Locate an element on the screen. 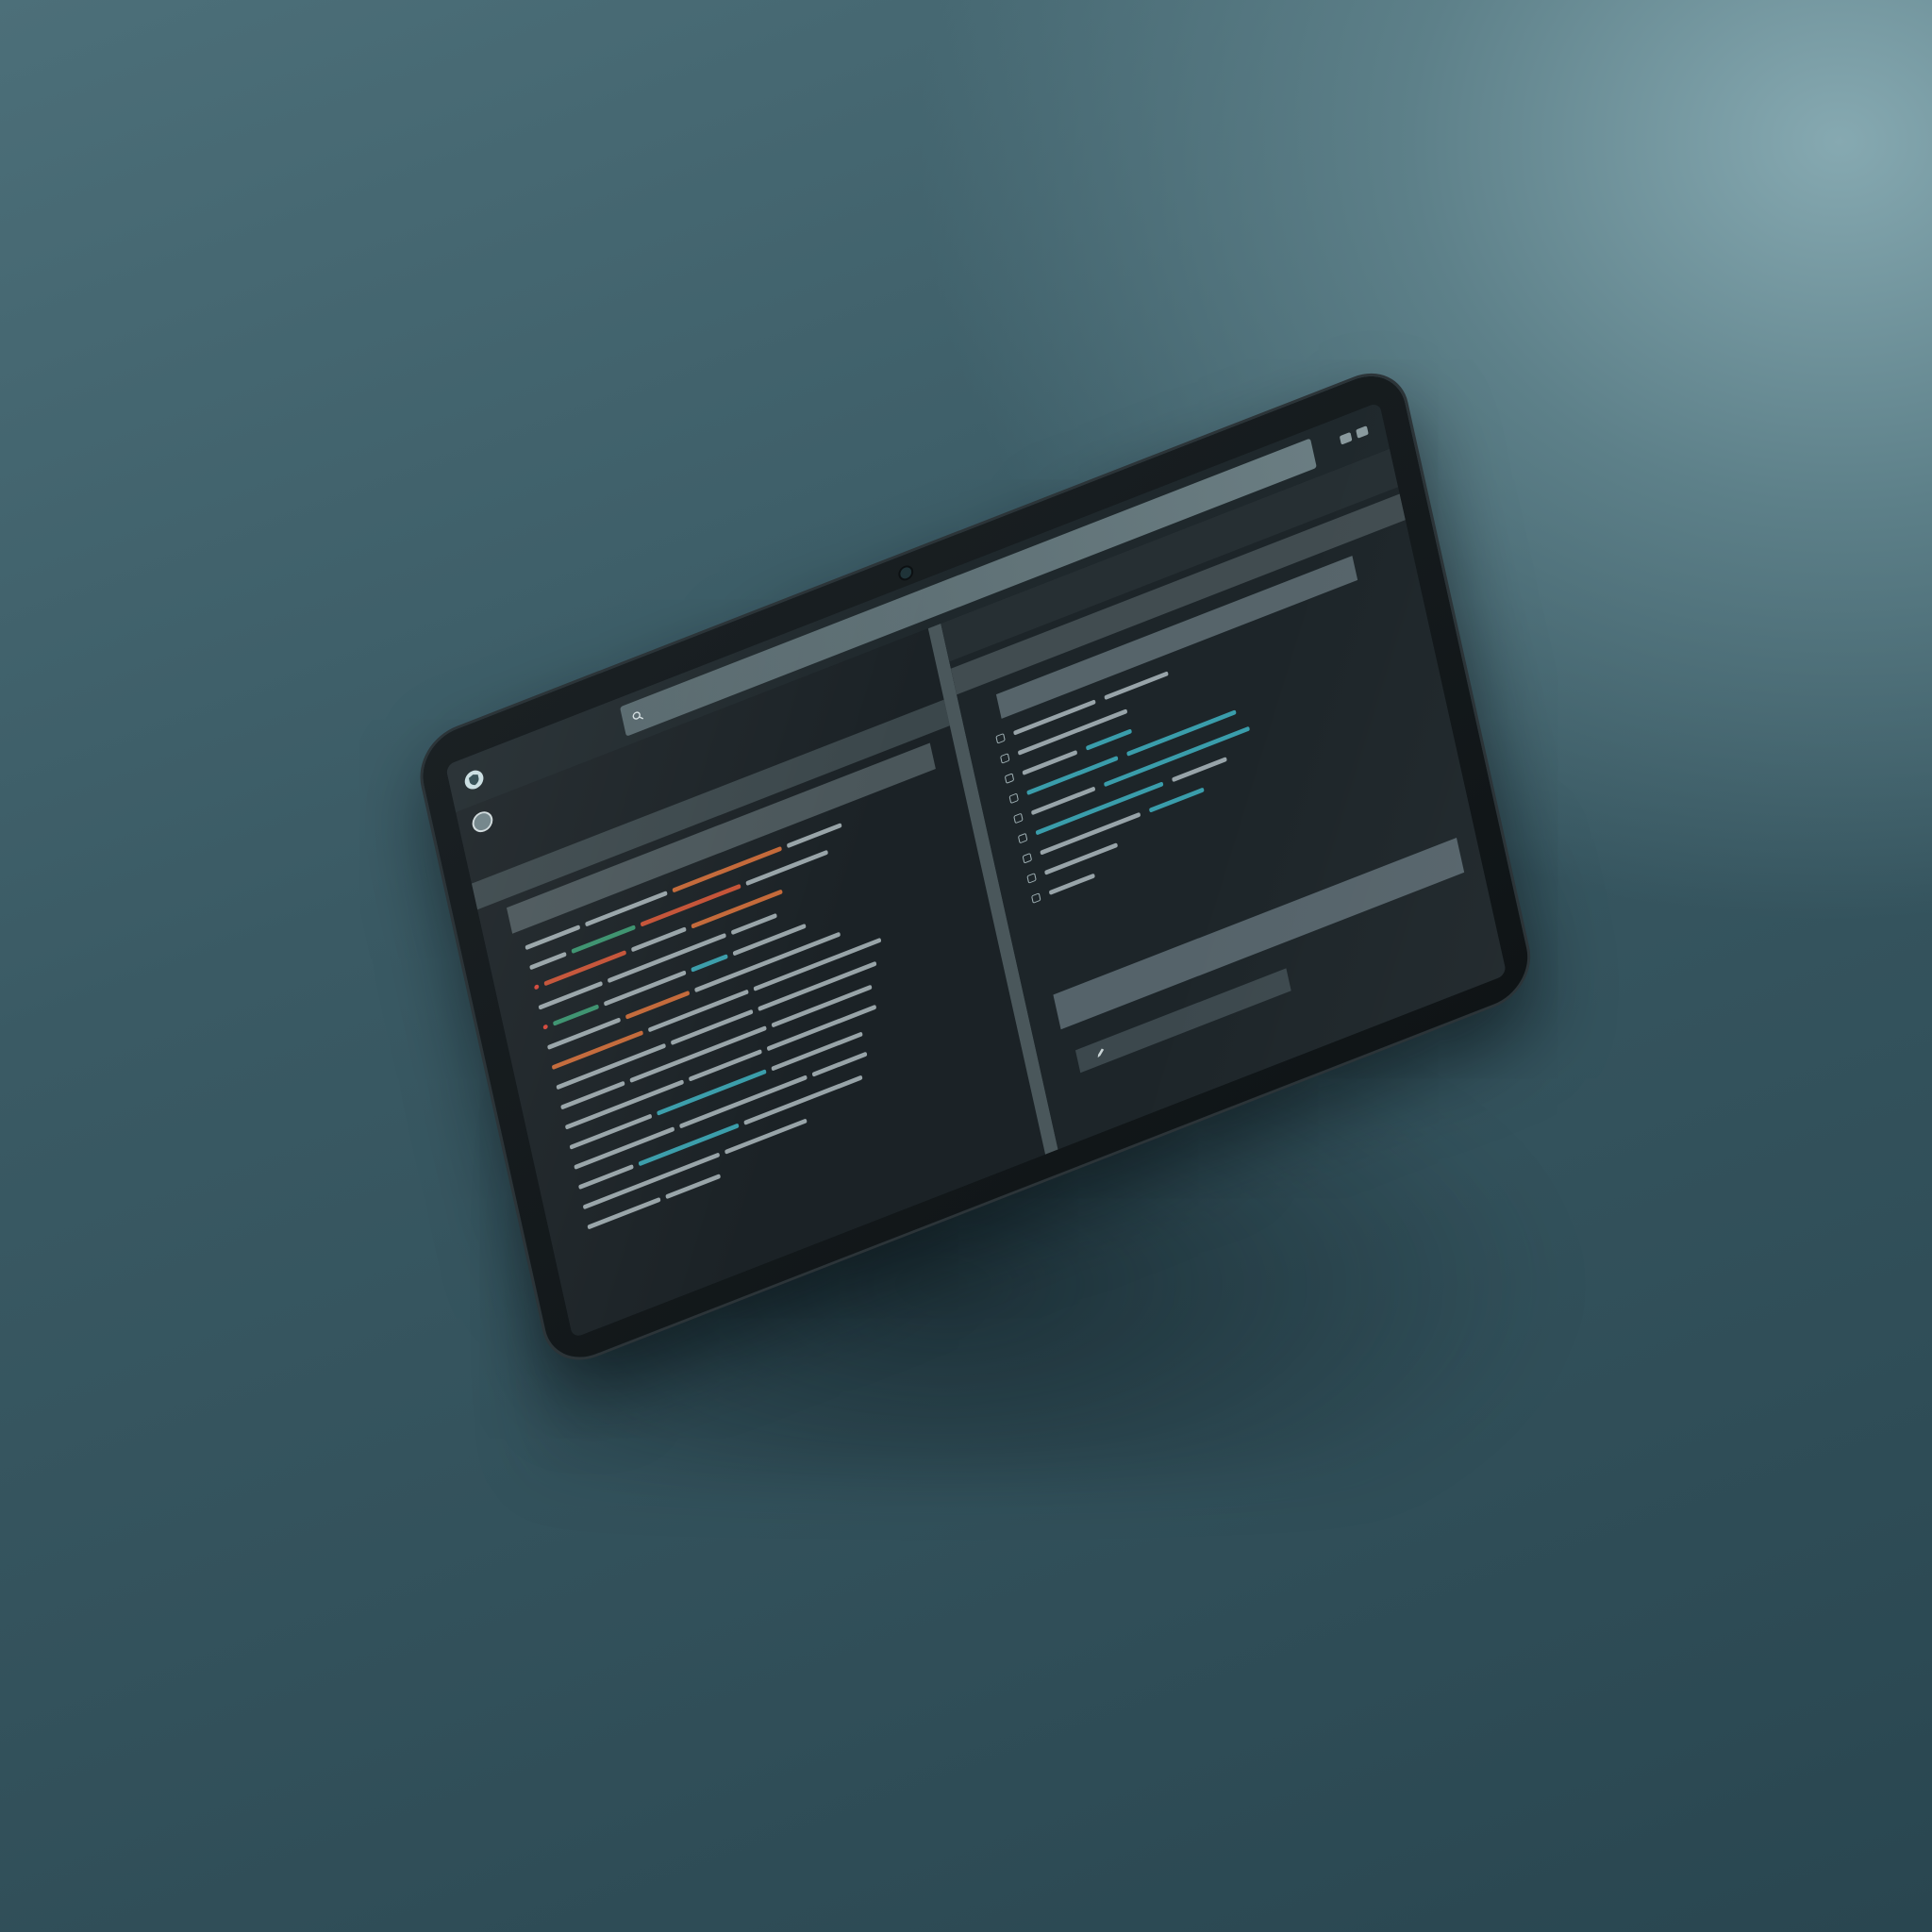 The width and height of the screenshot is (1932, 1932). window-controls is located at coordinates (1354, 435).